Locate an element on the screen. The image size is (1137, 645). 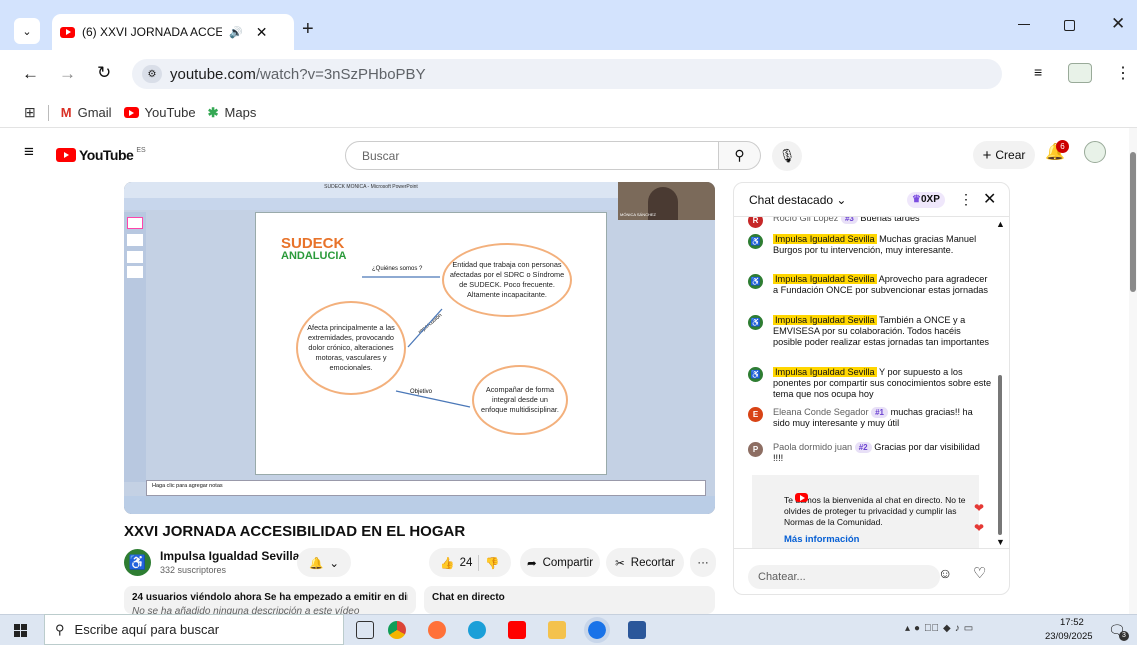
chat-author-avatar: E is located at coordinates (755, 414).